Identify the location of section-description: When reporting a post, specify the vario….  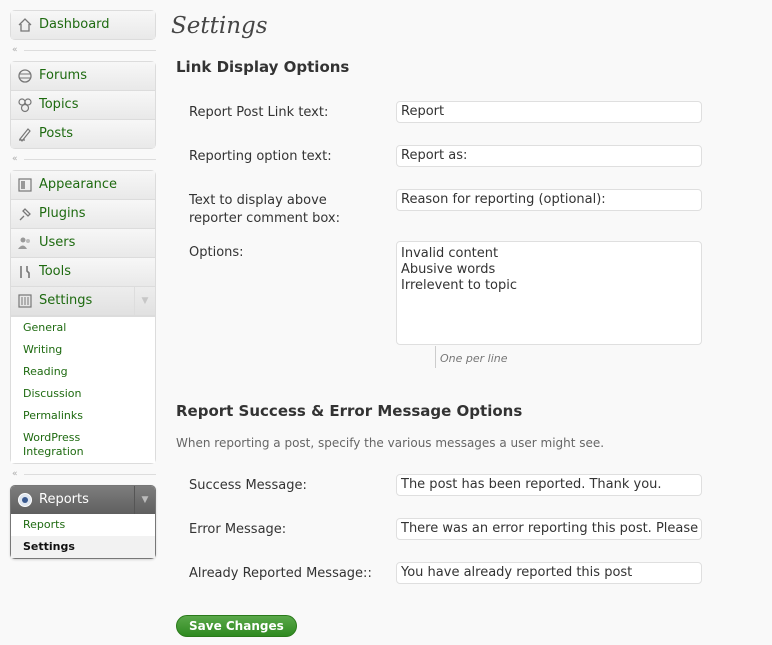
(390, 443).